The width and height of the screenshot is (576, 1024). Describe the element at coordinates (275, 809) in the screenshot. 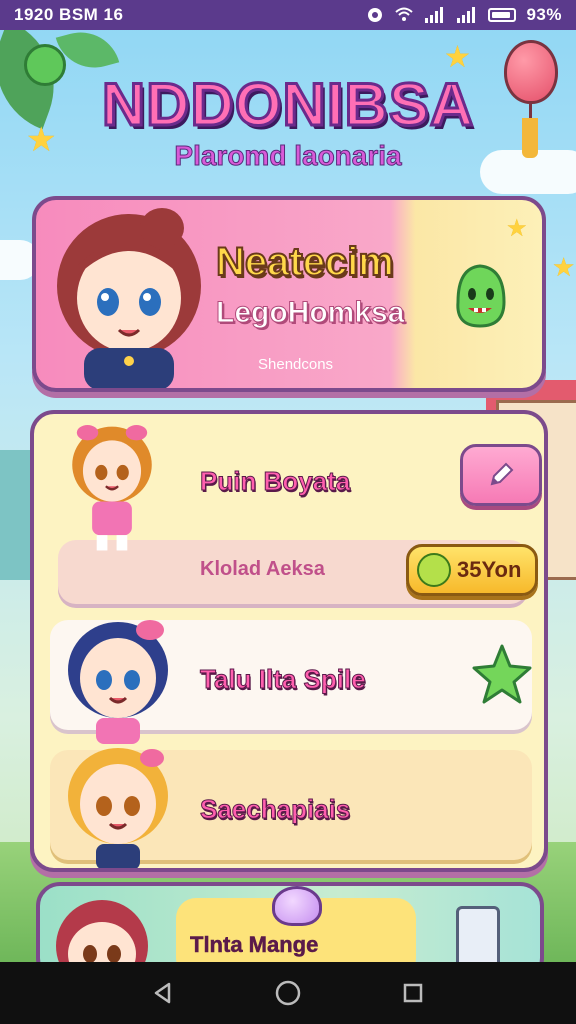

I see `list-item-title: Saechapiais` at that location.